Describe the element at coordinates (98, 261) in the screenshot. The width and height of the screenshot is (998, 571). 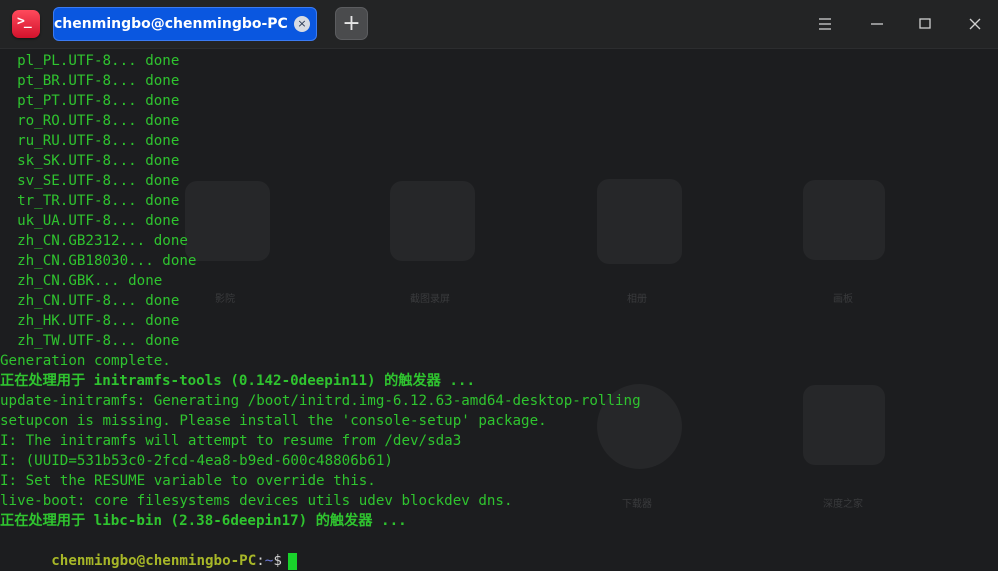
I see `terminal-line: zh_CN.GB18030... done` at that location.